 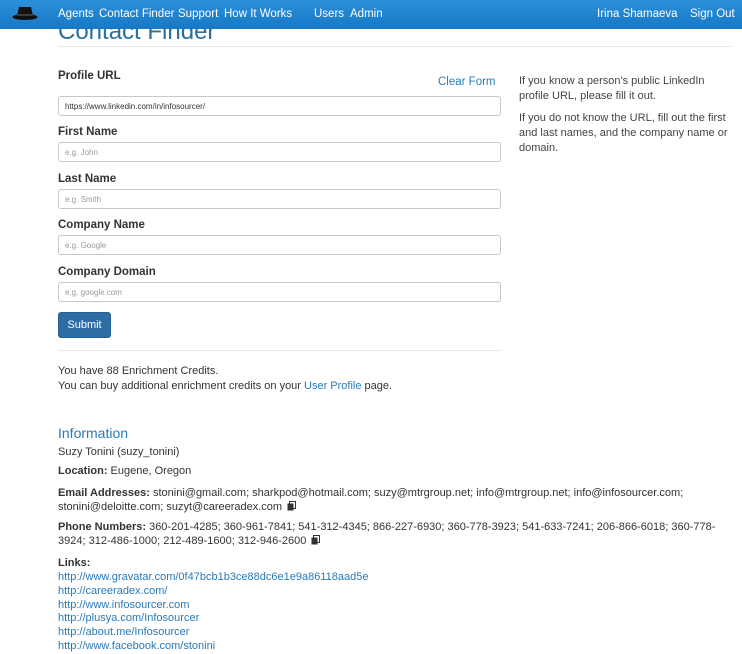 I want to click on nav-how-it-works: How It Works, so click(x=258, y=14).